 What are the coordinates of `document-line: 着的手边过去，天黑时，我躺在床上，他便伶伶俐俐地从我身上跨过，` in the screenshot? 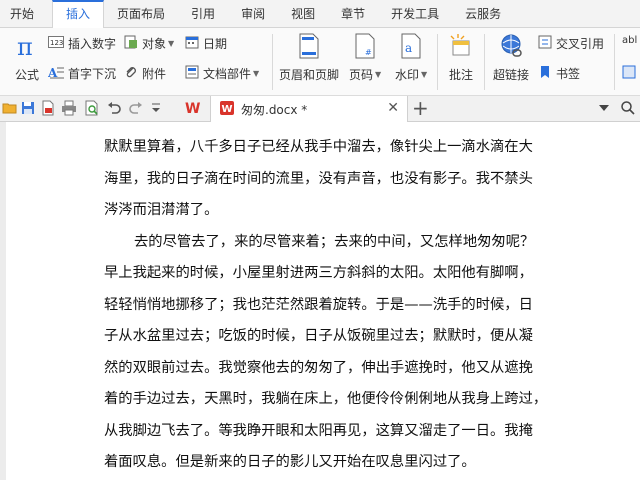 It's located at (328, 400).